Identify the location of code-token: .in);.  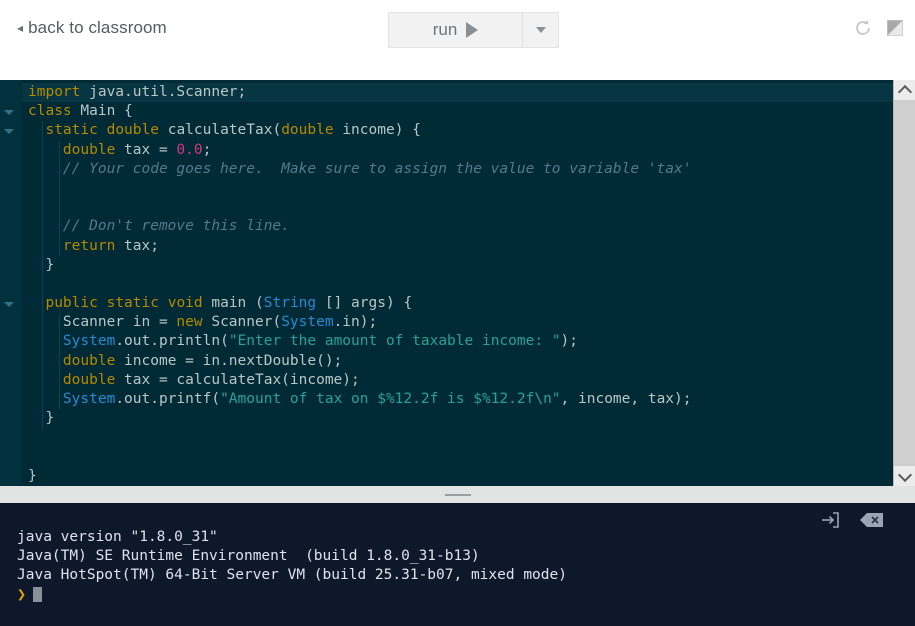
(355, 322).